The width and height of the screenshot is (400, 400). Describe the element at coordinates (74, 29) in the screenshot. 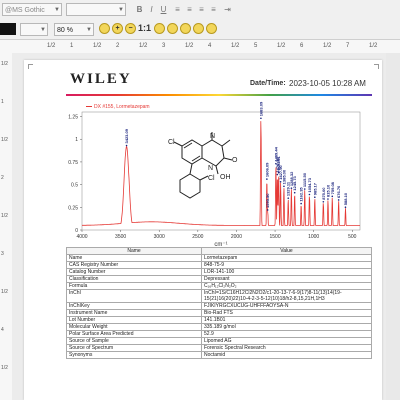

I see `zoom-combo: 80 % ▼` at that location.